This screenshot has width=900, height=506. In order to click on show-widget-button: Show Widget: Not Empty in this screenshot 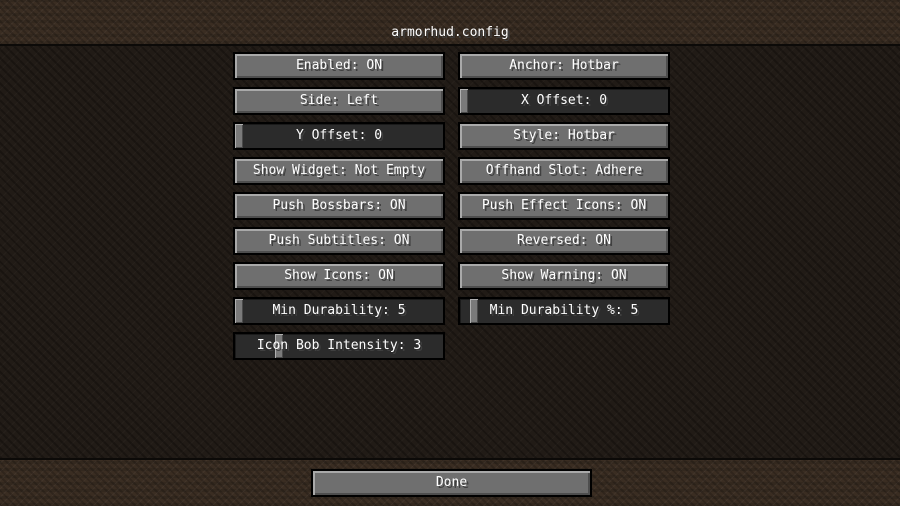, I will do `click(339, 171)`.